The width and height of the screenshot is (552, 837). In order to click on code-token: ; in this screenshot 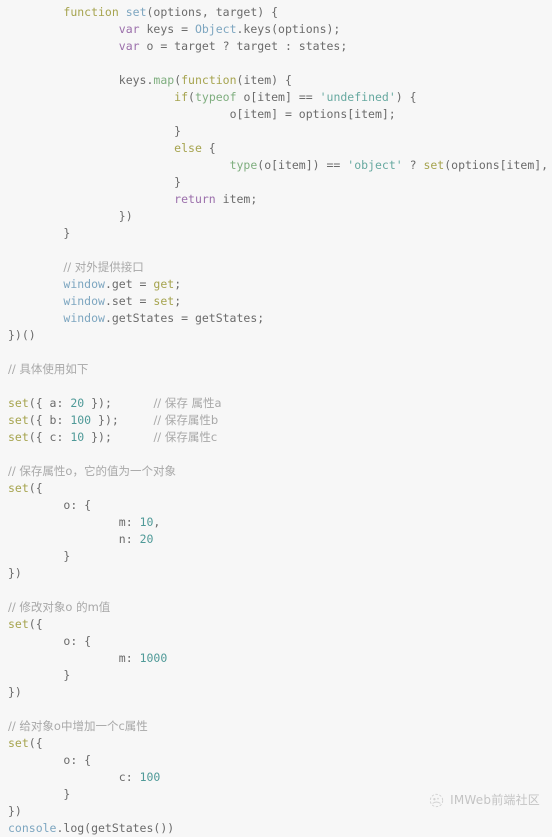, I will do `click(178, 284)`.